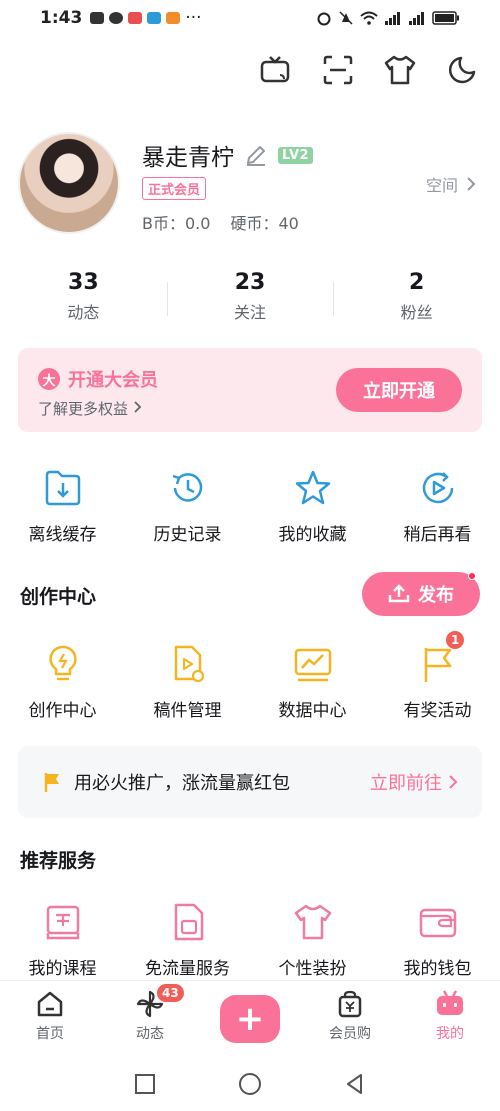 The image size is (500, 1111). What do you see at coordinates (256, 155) in the screenshot?
I see `edit-icon` at bounding box center [256, 155].